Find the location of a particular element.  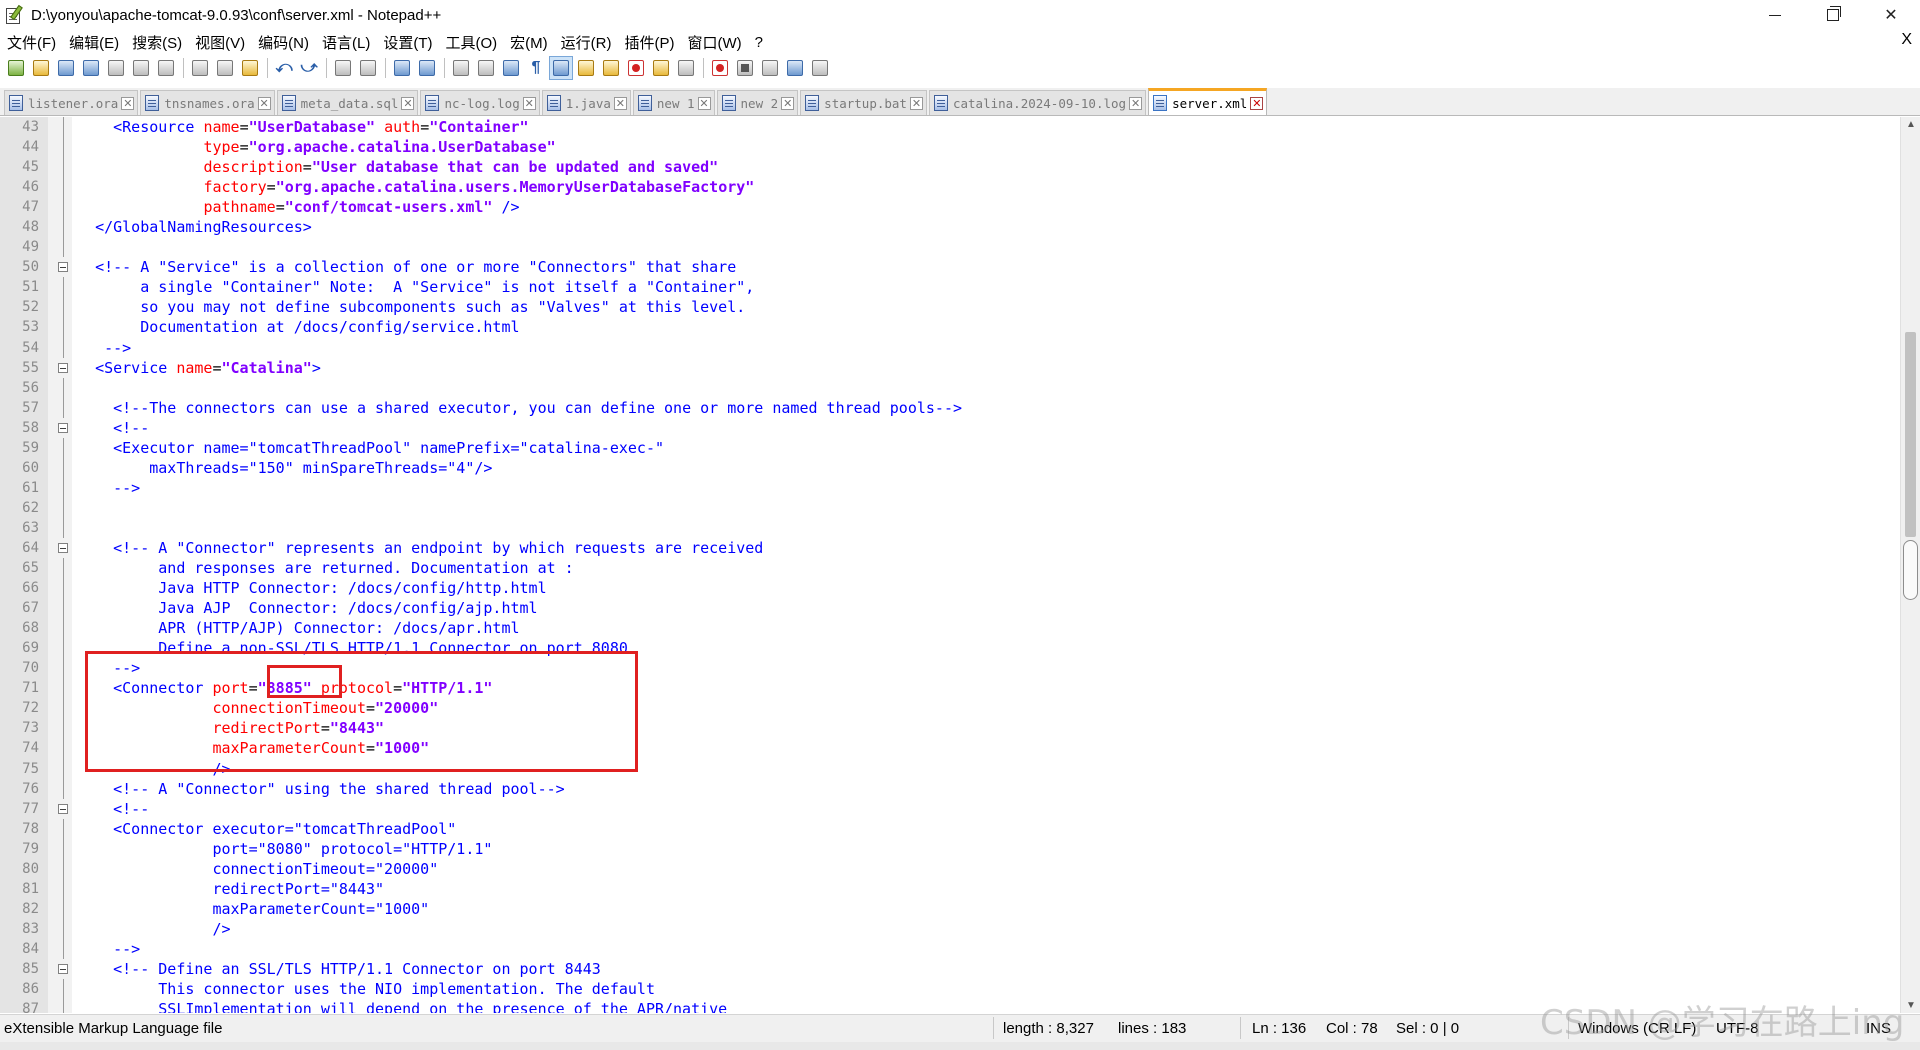

menu-encoding: 编码(N) is located at coordinates (283, 42).